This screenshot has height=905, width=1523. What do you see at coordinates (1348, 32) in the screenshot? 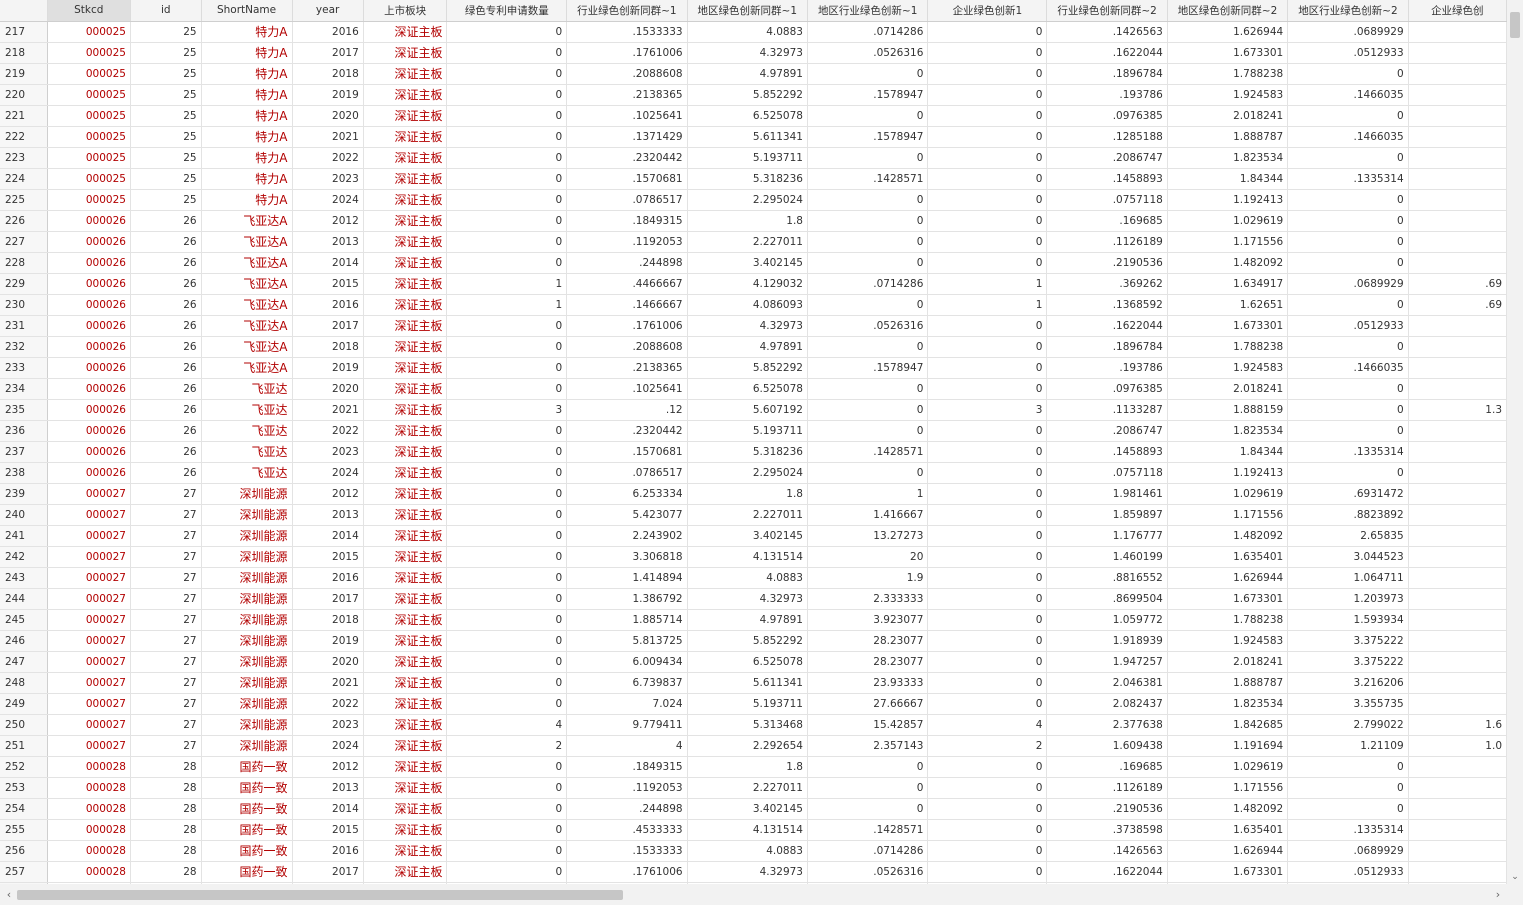
I see `table-cell: .0689929` at bounding box center [1348, 32].